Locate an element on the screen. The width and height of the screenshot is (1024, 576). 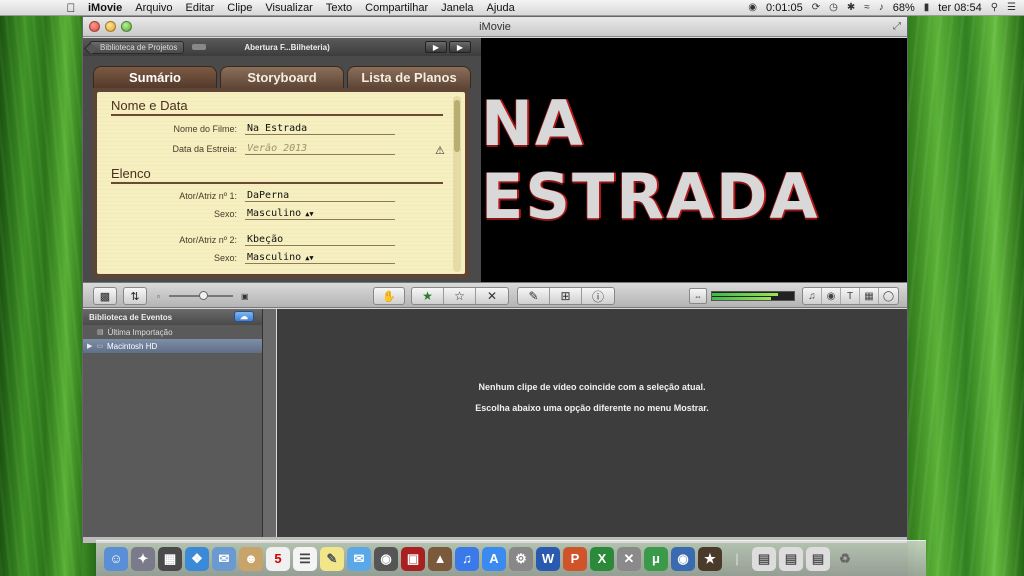
calendar-icon: 5 is located at coordinates (278, 558).